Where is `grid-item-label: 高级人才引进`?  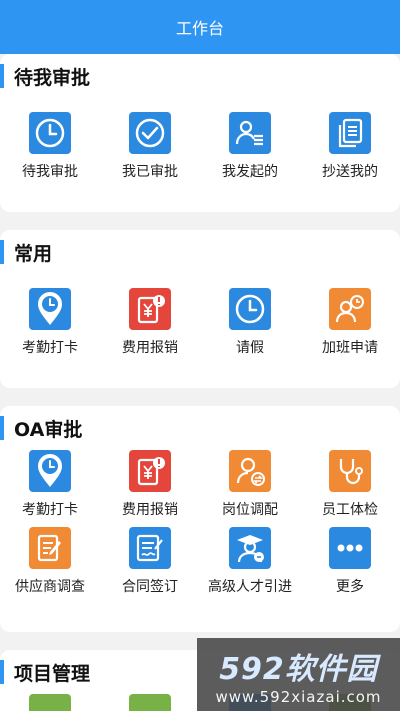 grid-item-label: 高级人才引进 is located at coordinates (250, 587).